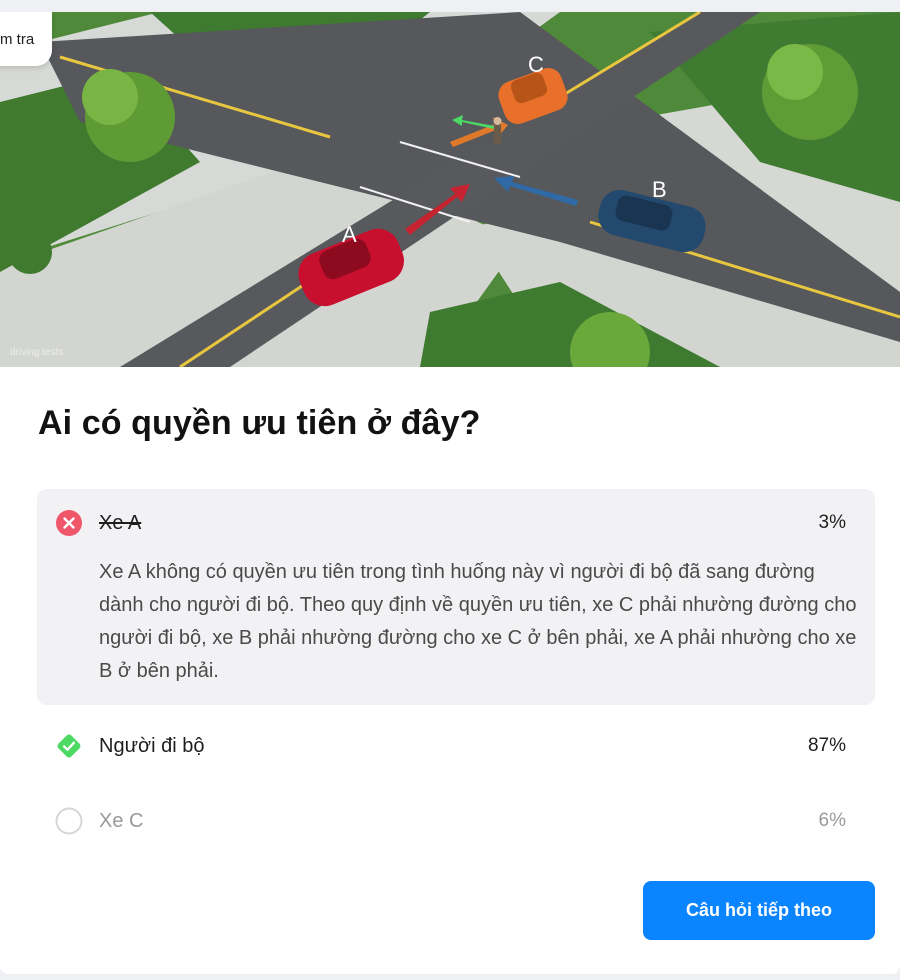  What do you see at coordinates (259, 423) in the screenshot?
I see `question-title: Ai có quyền ưu tiên ở đây?` at bounding box center [259, 423].